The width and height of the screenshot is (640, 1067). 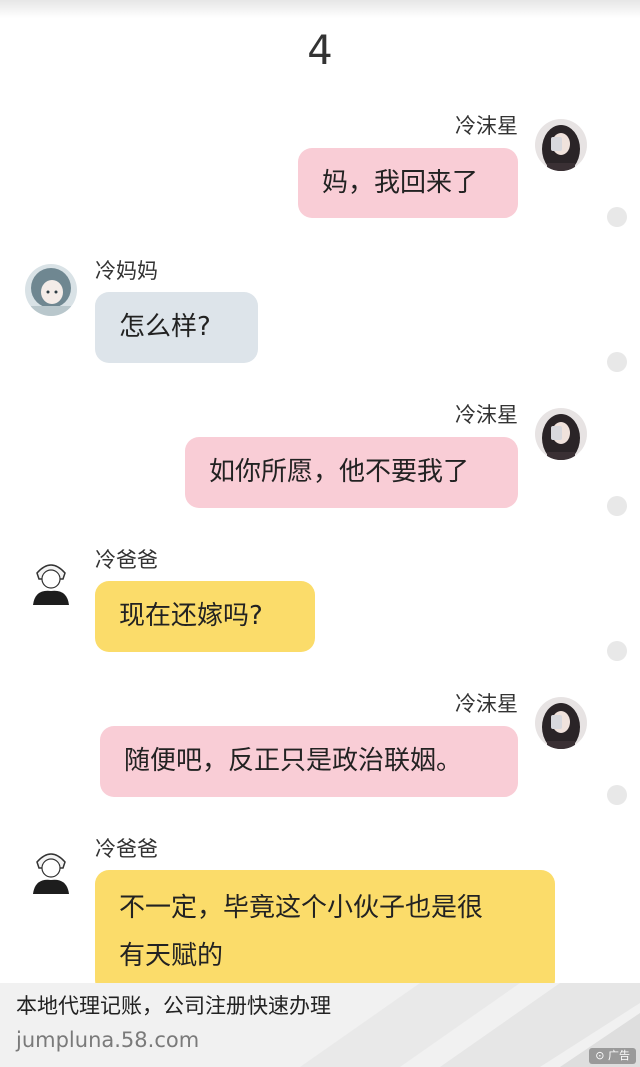 I want to click on sender-name: 冷妈妈, so click(x=126, y=271).